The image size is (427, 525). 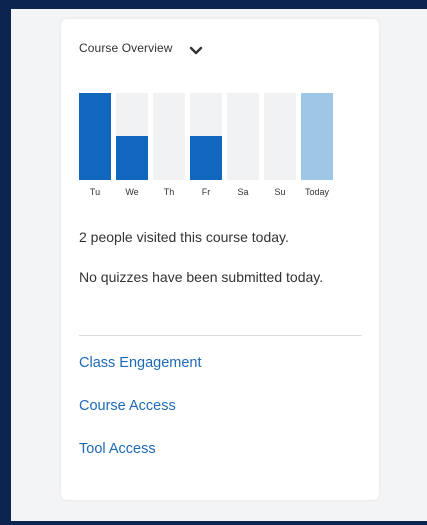 What do you see at coordinates (243, 136) in the screenshot?
I see `bar-slot-sa` at bounding box center [243, 136].